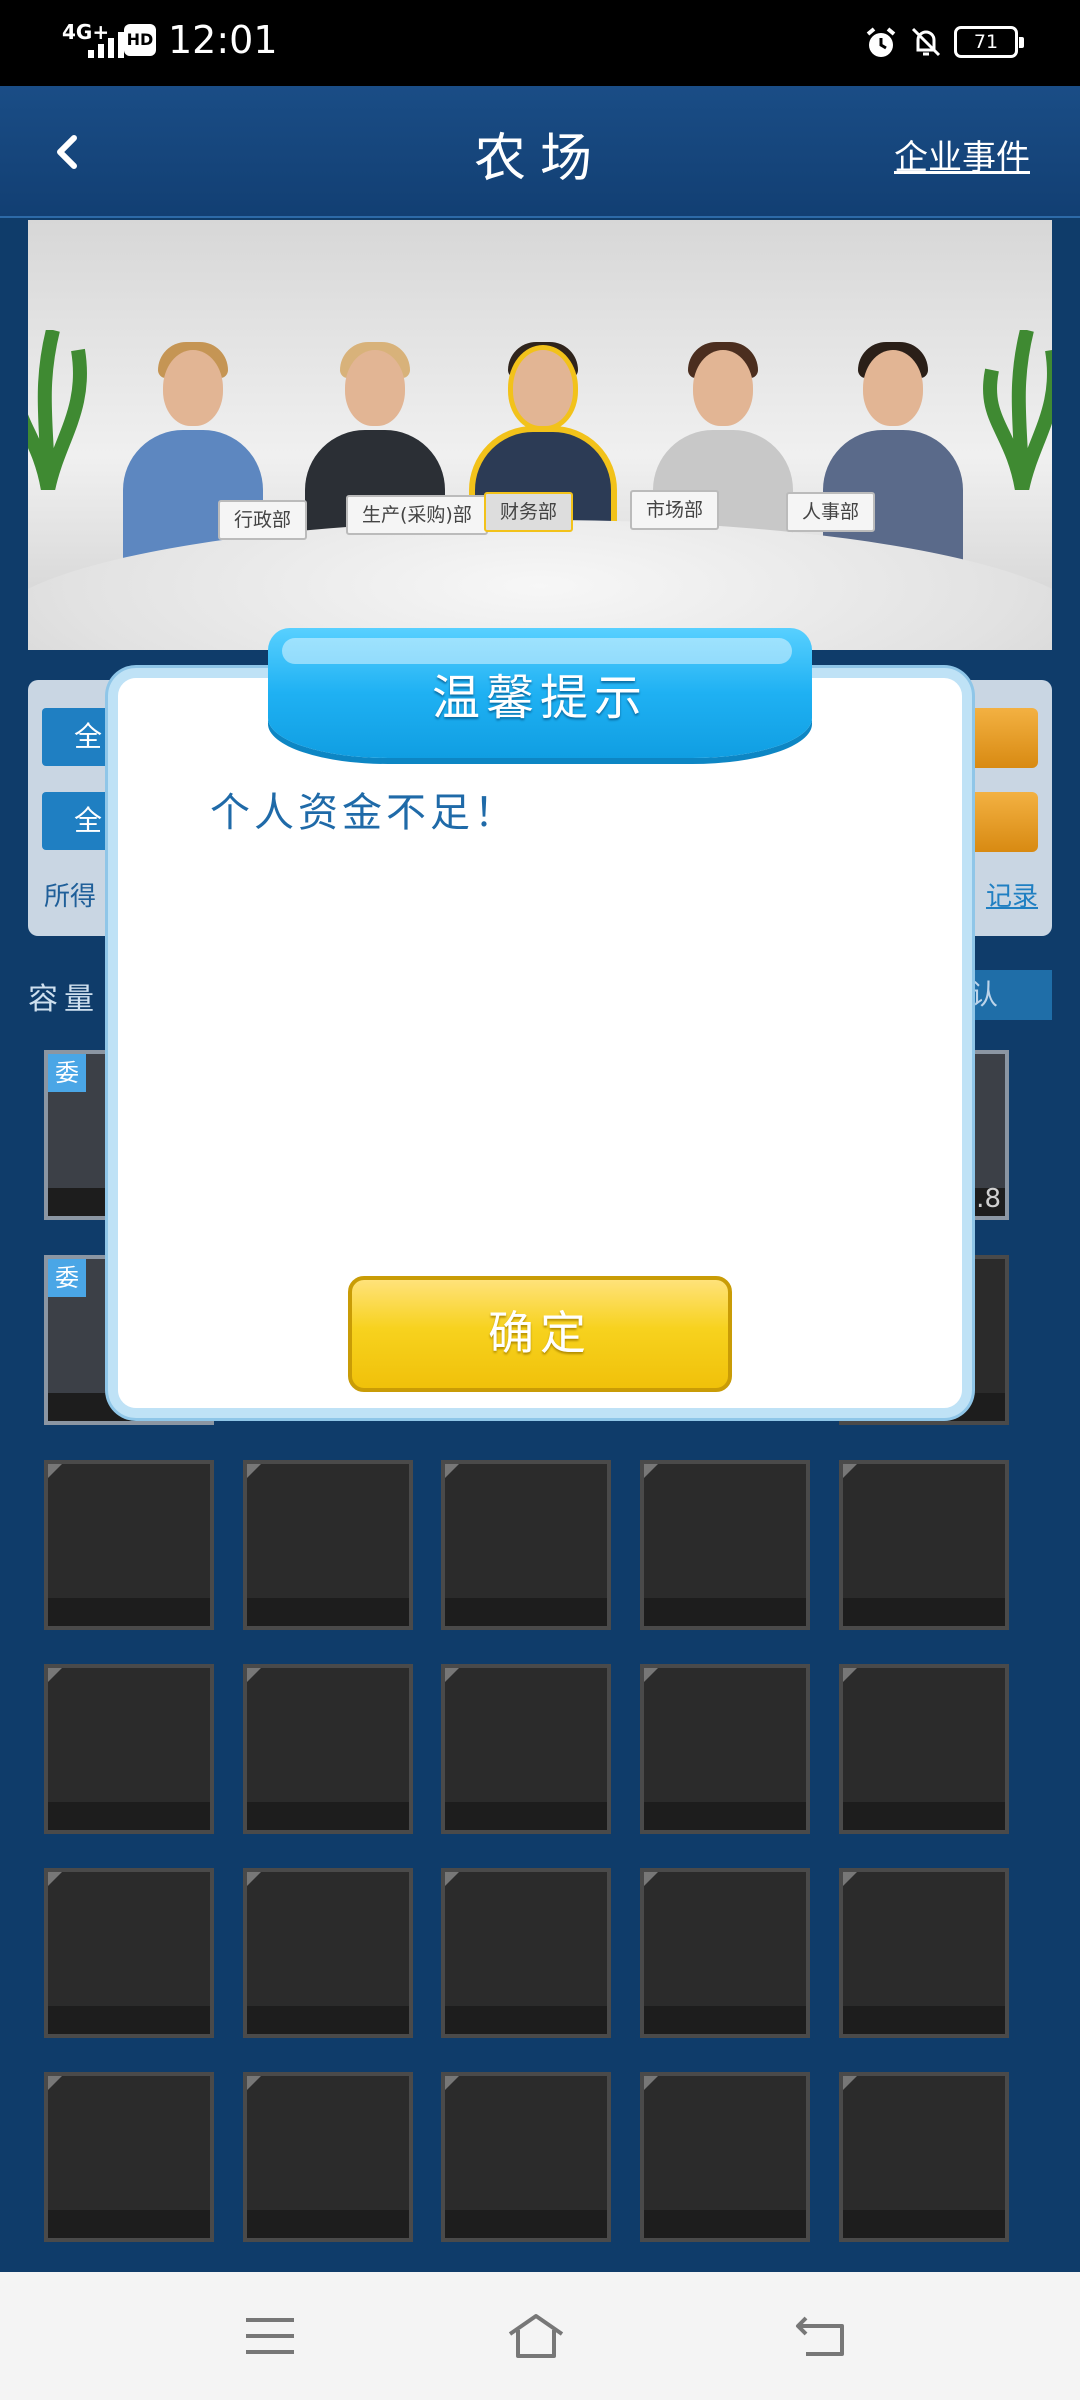 This screenshot has width=1080, height=2400. Describe the element at coordinates (1007, 995) in the screenshot. I see `capacity-action: 认` at that location.